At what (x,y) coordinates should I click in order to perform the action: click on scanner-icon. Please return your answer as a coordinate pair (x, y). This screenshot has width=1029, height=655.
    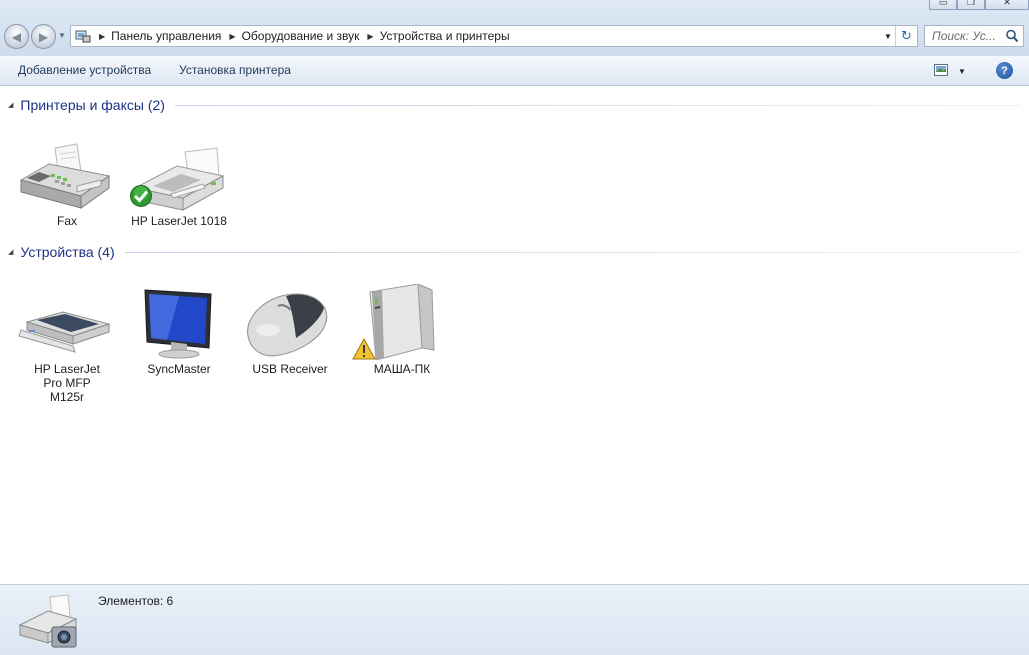
    Looking at the image, I should click on (64, 332).